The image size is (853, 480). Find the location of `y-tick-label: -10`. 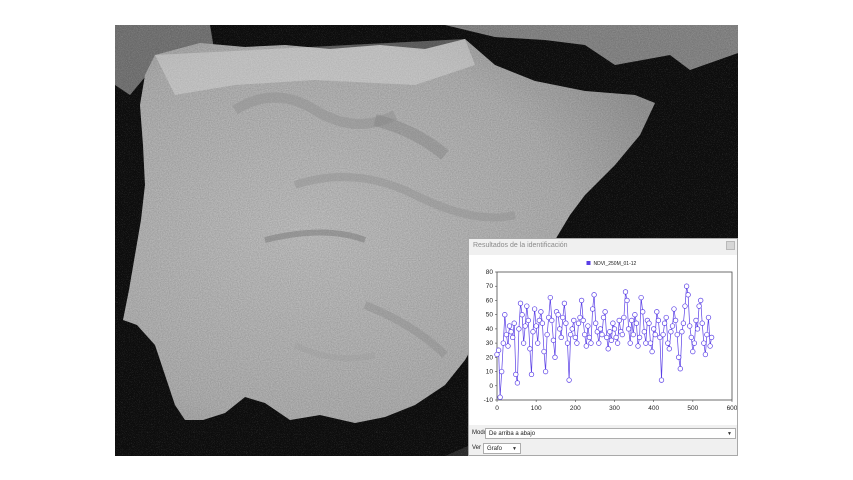

y-tick-label: -10 is located at coordinates (489, 400).